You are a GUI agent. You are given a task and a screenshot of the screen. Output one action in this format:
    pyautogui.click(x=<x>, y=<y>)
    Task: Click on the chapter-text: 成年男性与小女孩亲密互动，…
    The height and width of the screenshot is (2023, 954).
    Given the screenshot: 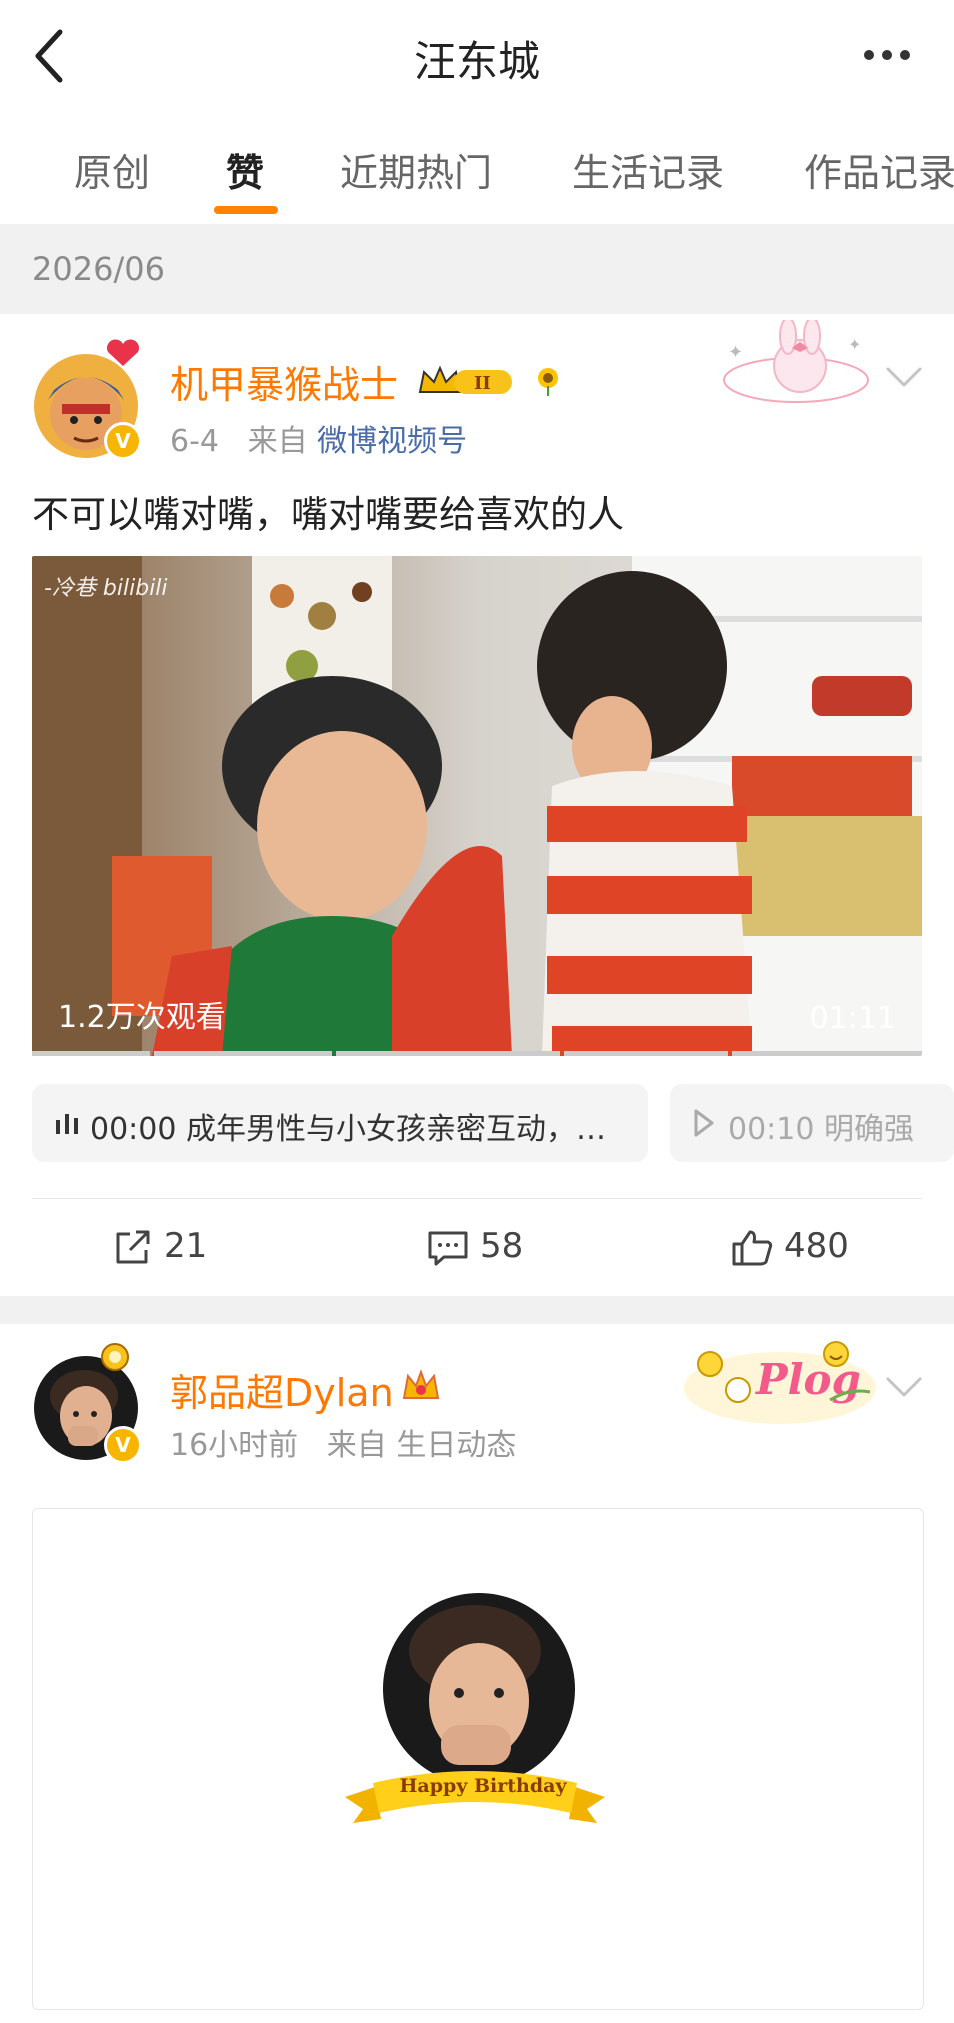 What is the action you would take?
    pyautogui.click(x=396, y=1129)
    